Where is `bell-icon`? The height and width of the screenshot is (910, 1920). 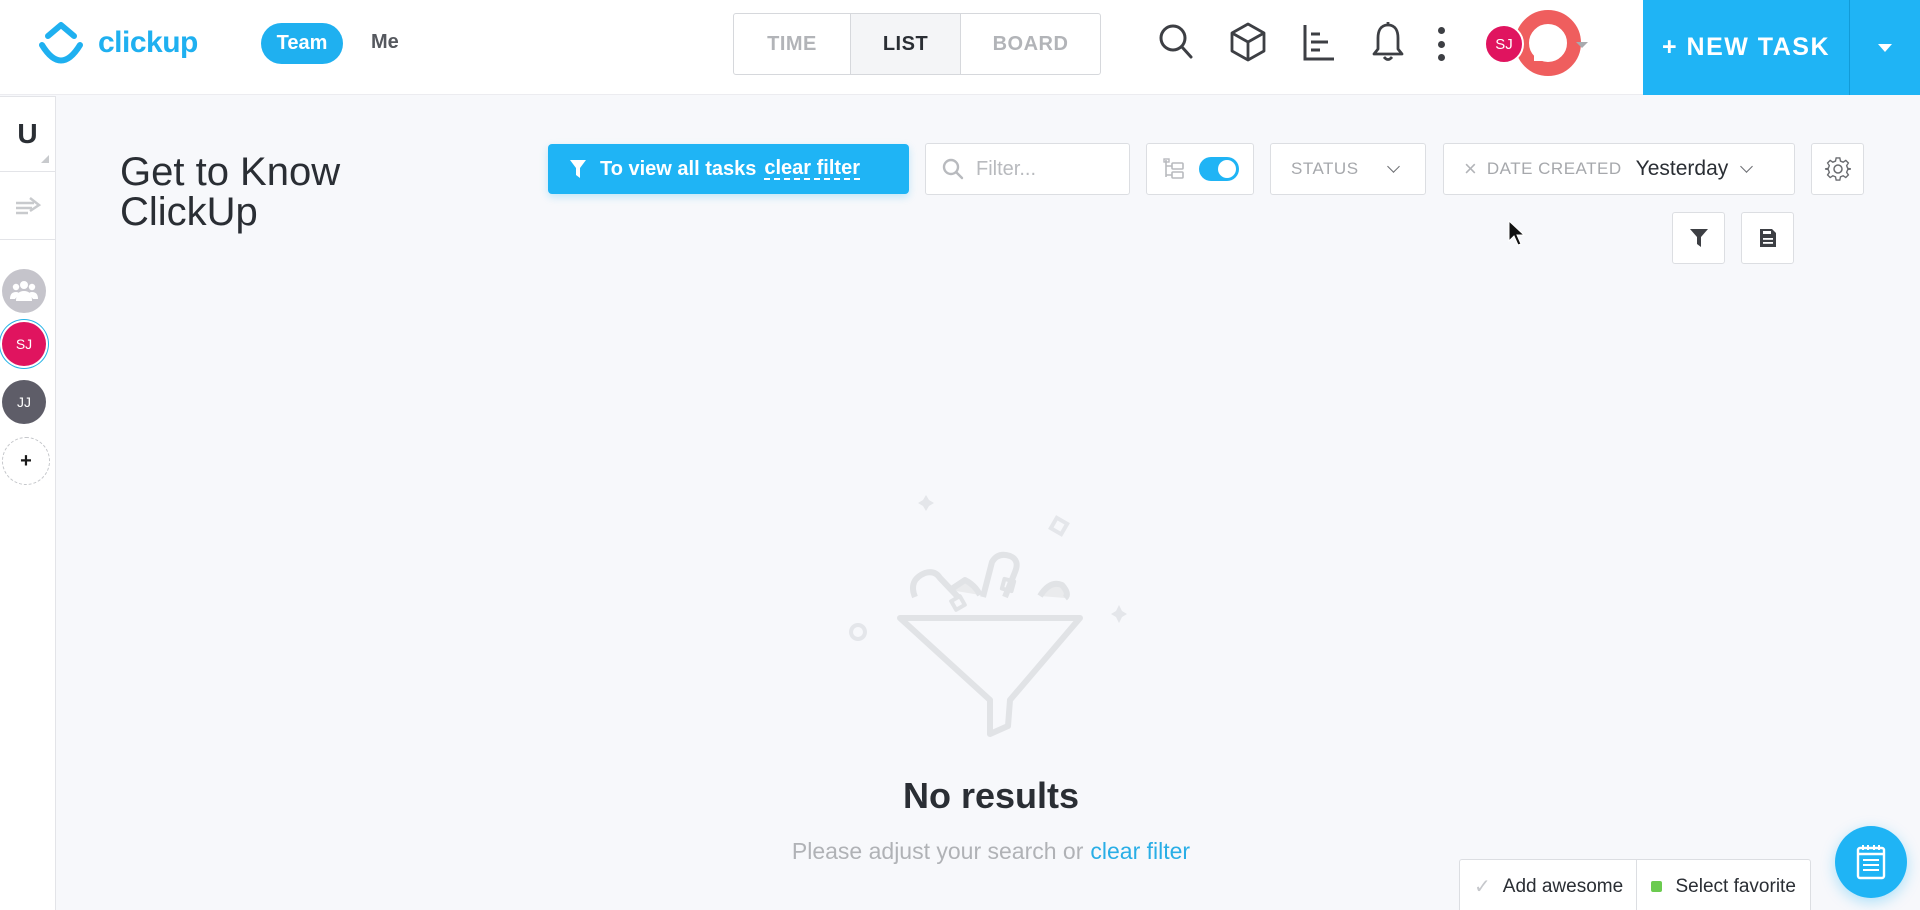 bell-icon is located at coordinates (1388, 41).